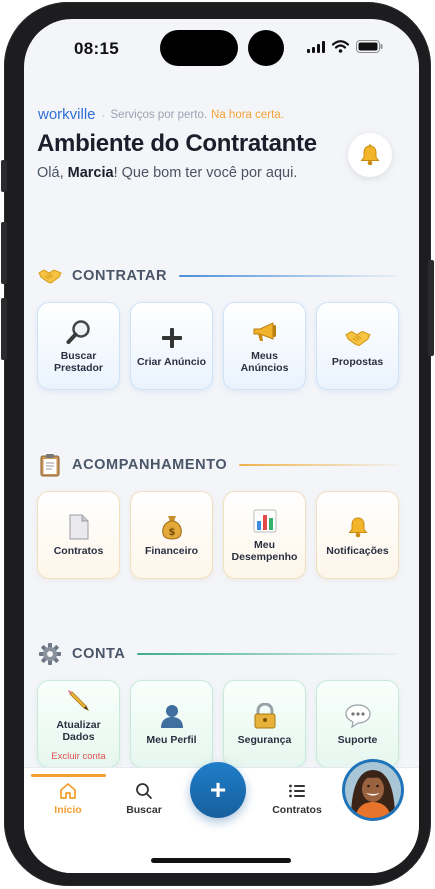 The width and height of the screenshot is (435, 889). I want to click on battery-icon, so click(369, 46).